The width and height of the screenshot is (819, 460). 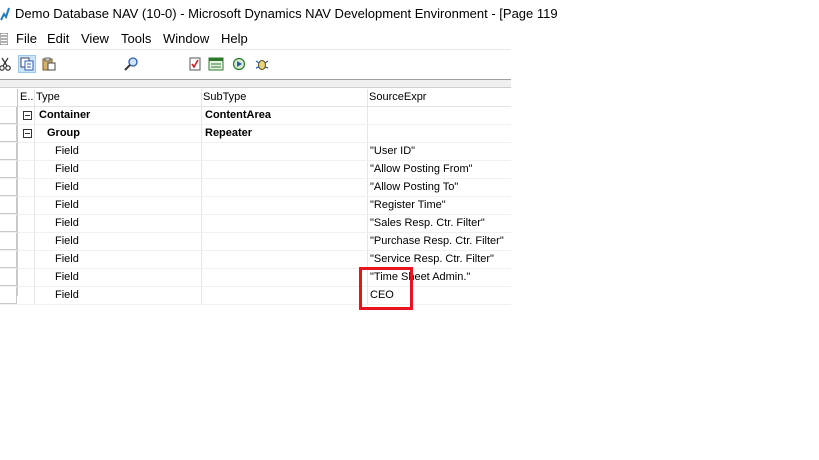 What do you see at coordinates (255, 206) in the screenshot?
I see `table-row: Field "Register Time"` at bounding box center [255, 206].